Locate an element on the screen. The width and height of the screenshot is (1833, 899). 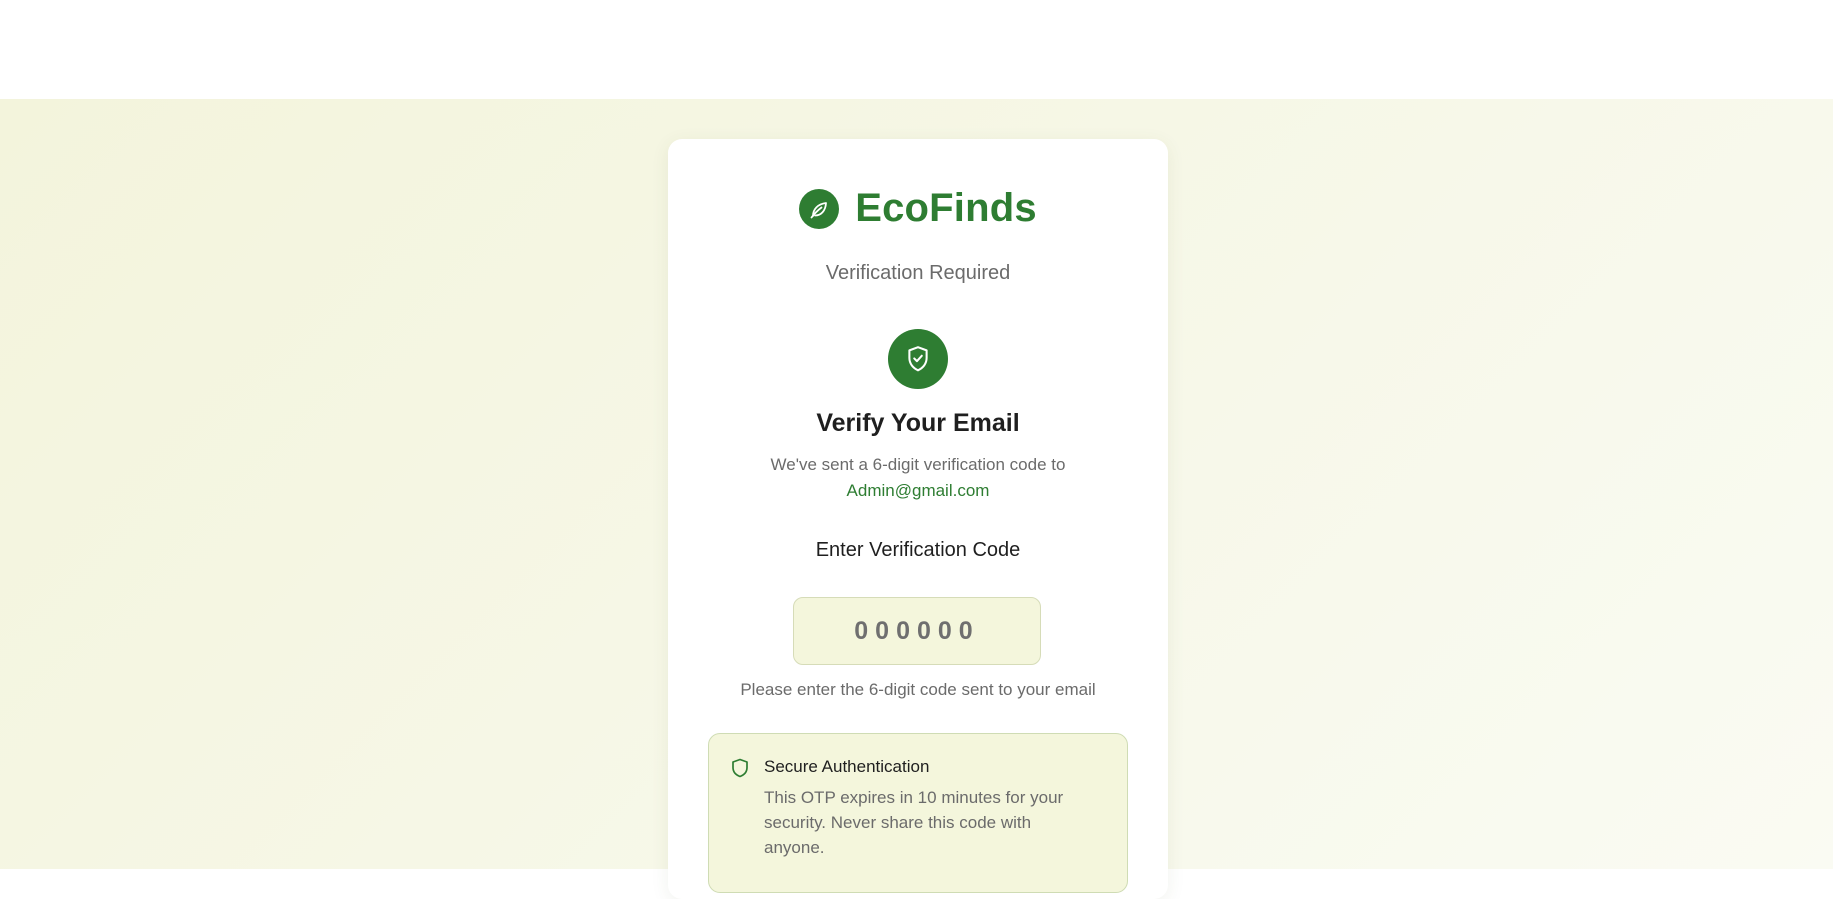
otp-input is located at coordinates (917, 631).